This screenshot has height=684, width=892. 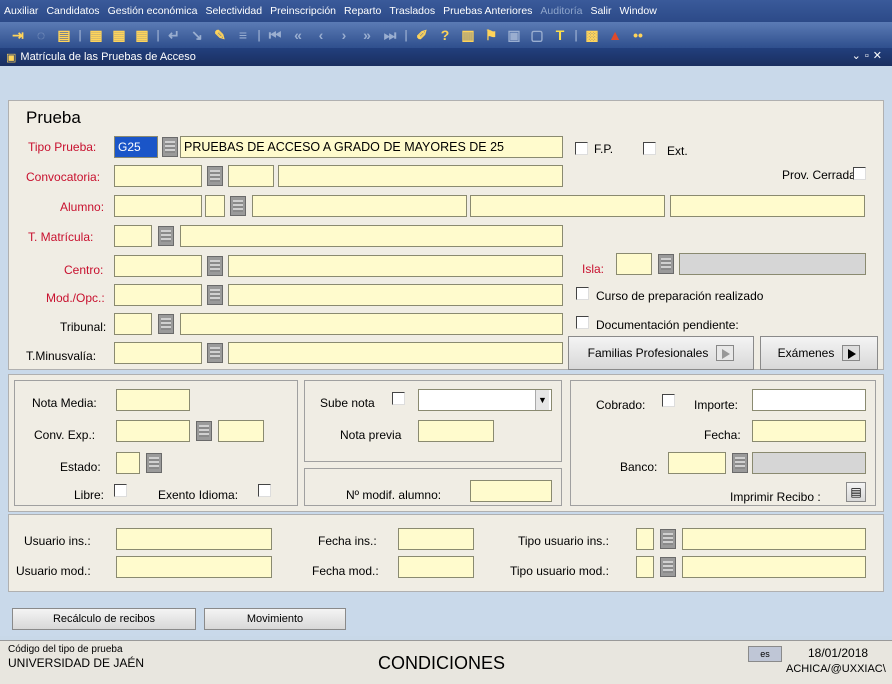 What do you see at coordinates (41, 35) in the screenshot?
I see `save-icon: ◌` at bounding box center [41, 35].